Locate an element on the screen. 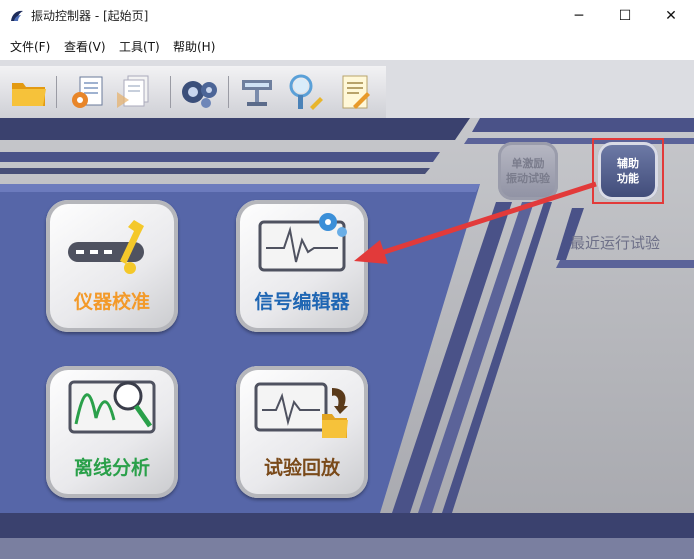 The height and width of the screenshot is (559, 694). window-title: 振动控制器 - [起始页] is located at coordinates (90, 16).